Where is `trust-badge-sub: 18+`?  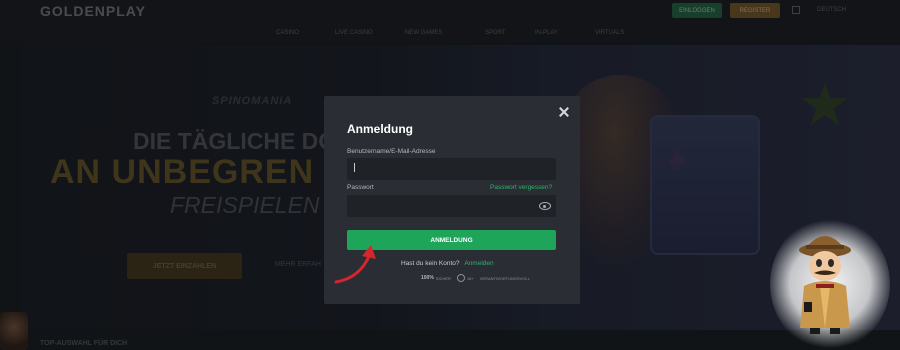
trust-badge-sub: 18+ is located at coordinates (470, 278).